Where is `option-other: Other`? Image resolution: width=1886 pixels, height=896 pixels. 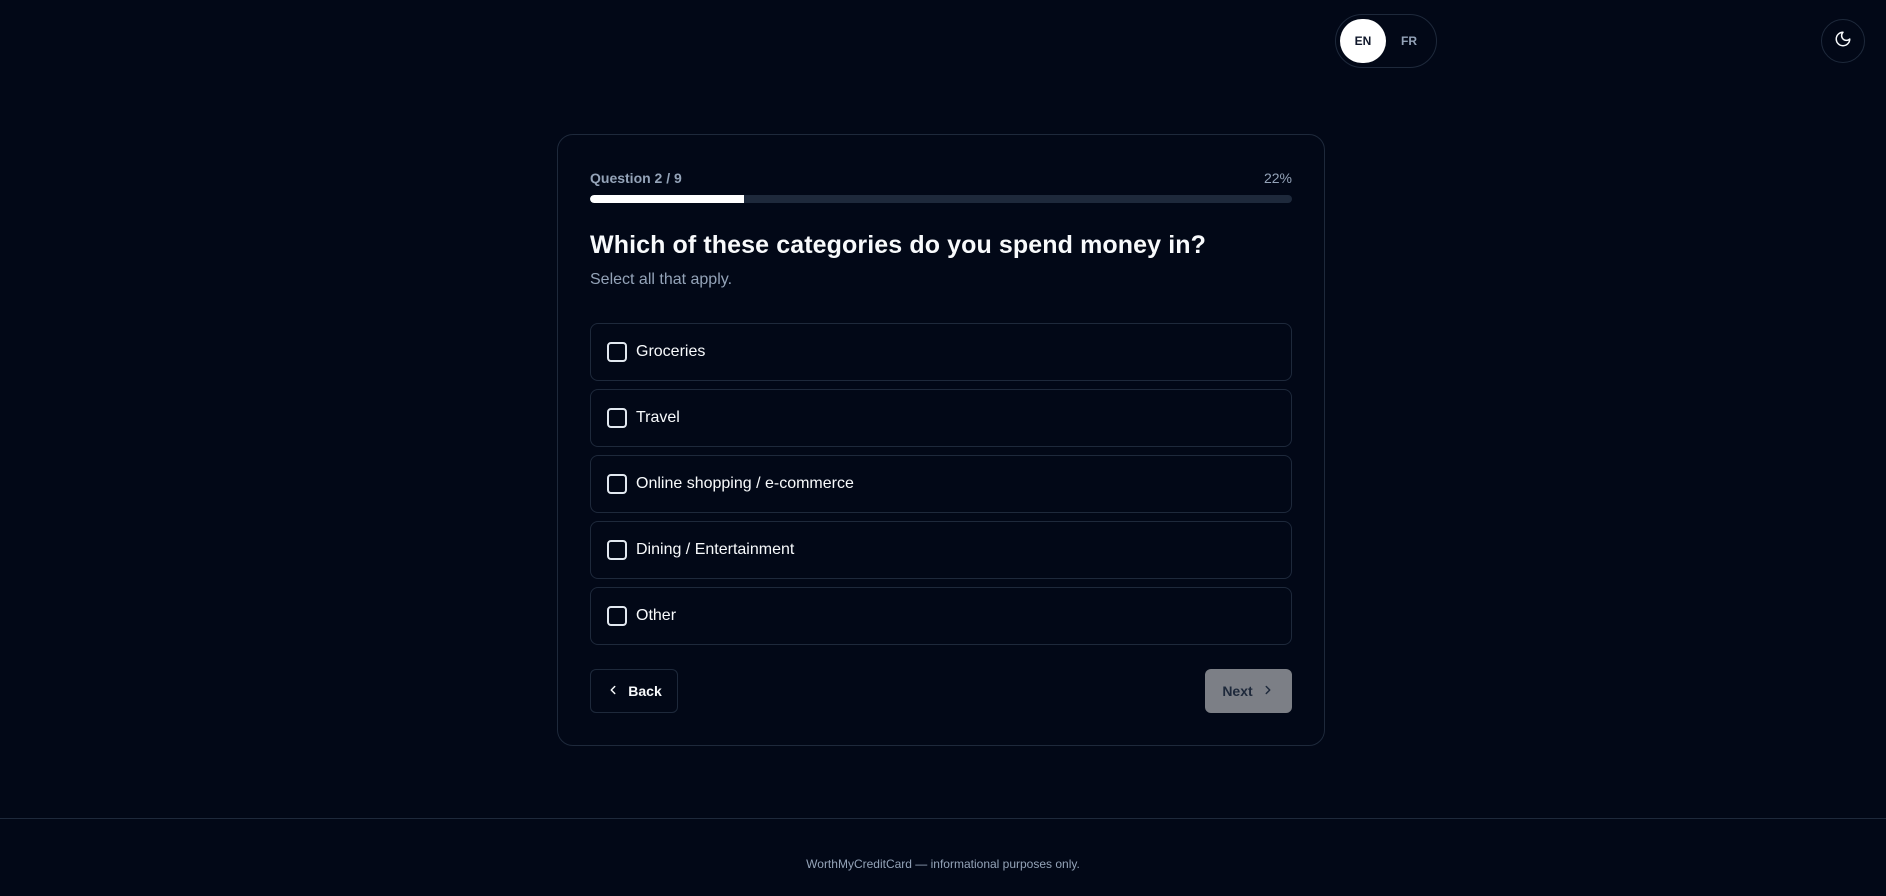 option-other: Other is located at coordinates (941, 616).